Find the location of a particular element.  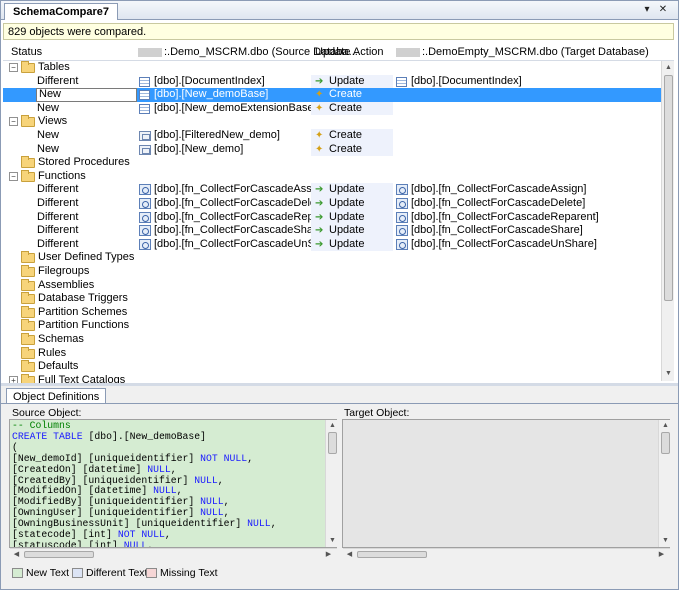

tree-group-row: User Defined Types is located at coordinates (332, 258).